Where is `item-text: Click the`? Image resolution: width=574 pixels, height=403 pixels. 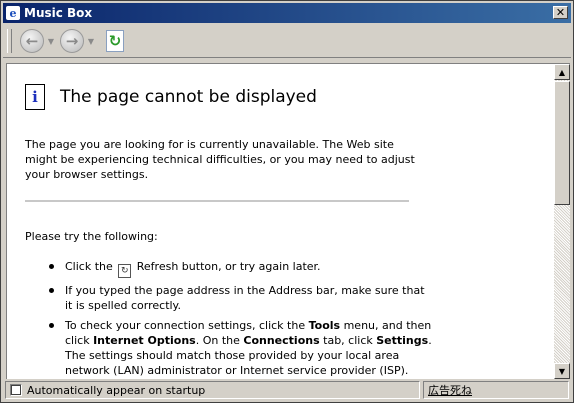
item-text: Click the is located at coordinates (89, 266).